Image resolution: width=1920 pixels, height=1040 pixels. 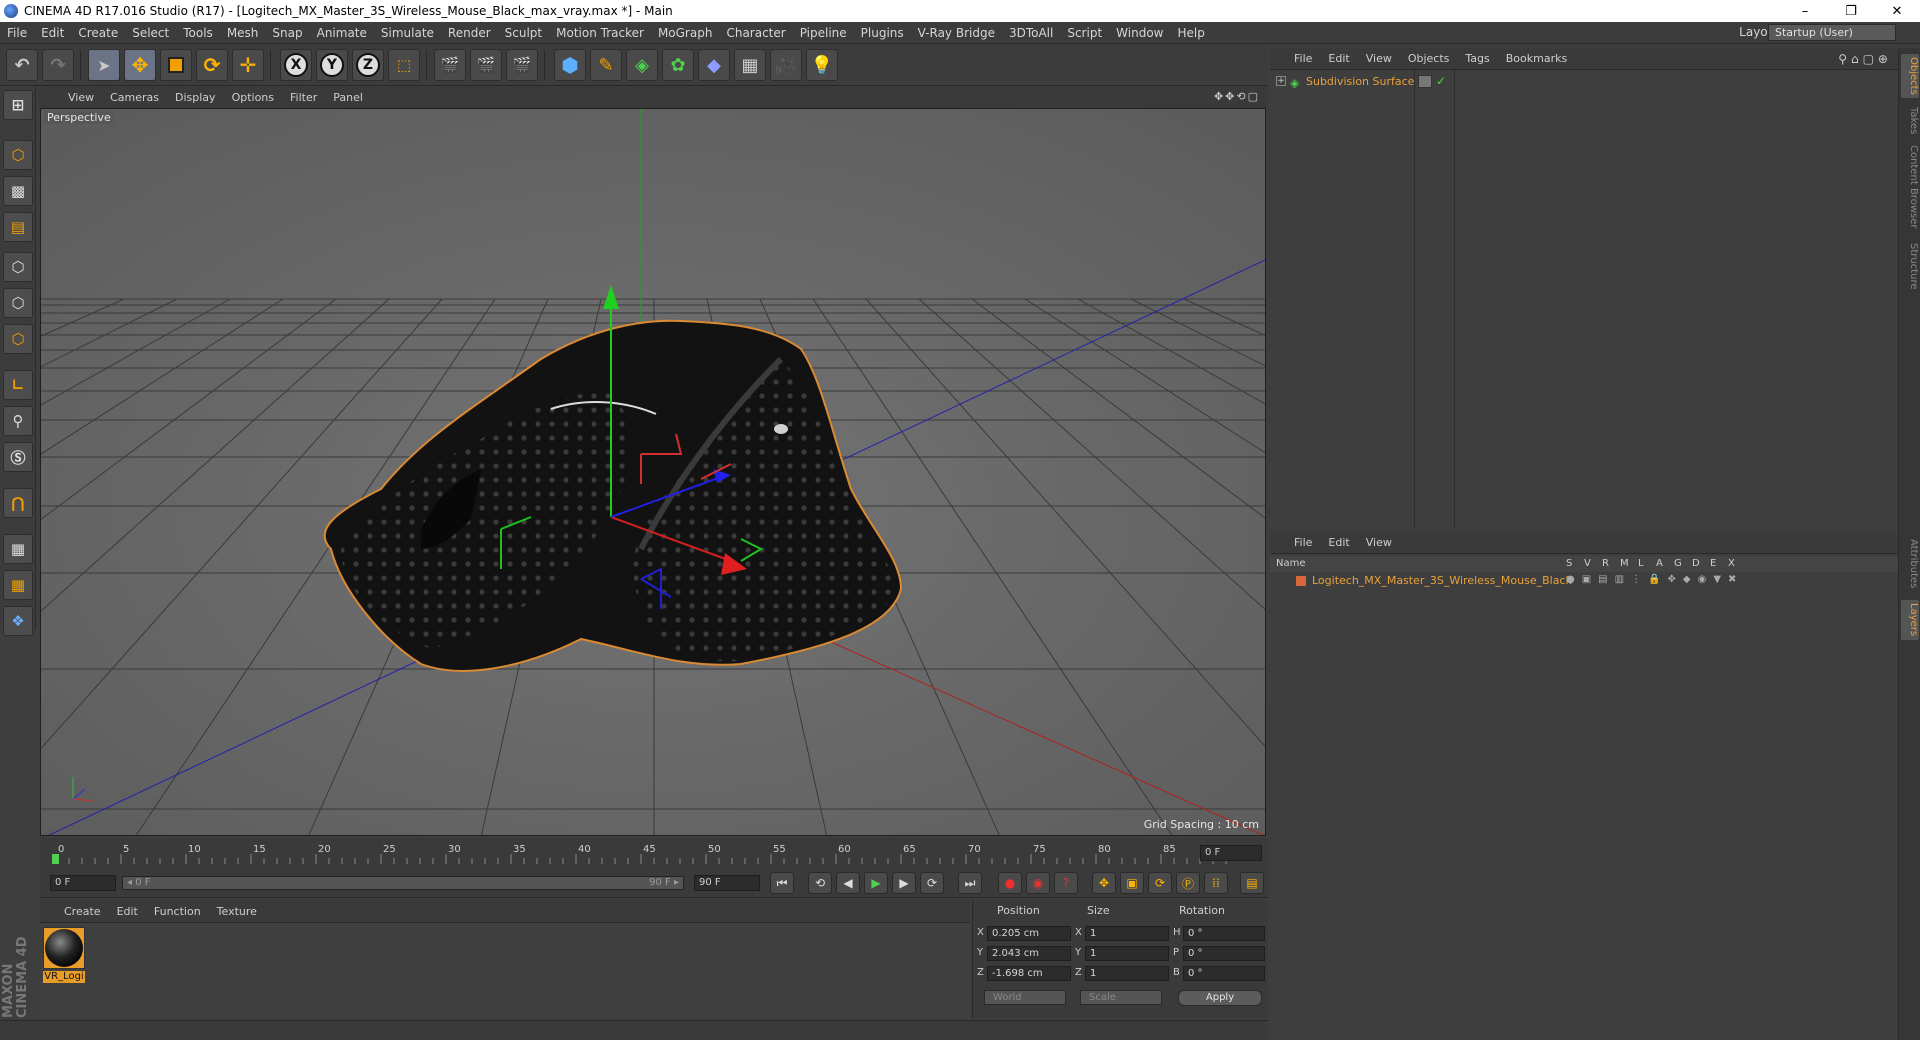 I want to click on size-mode-select: Scale, so click(x=1121, y=997).